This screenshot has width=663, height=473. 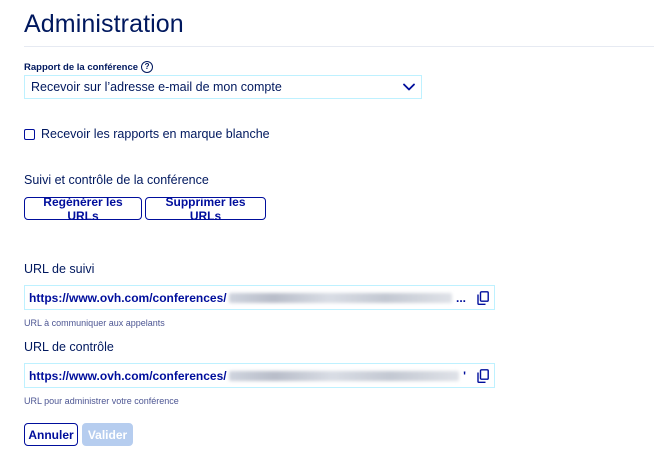 What do you see at coordinates (339, 46) in the screenshot?
I see `title-divider` at bounding box center [339, 46].